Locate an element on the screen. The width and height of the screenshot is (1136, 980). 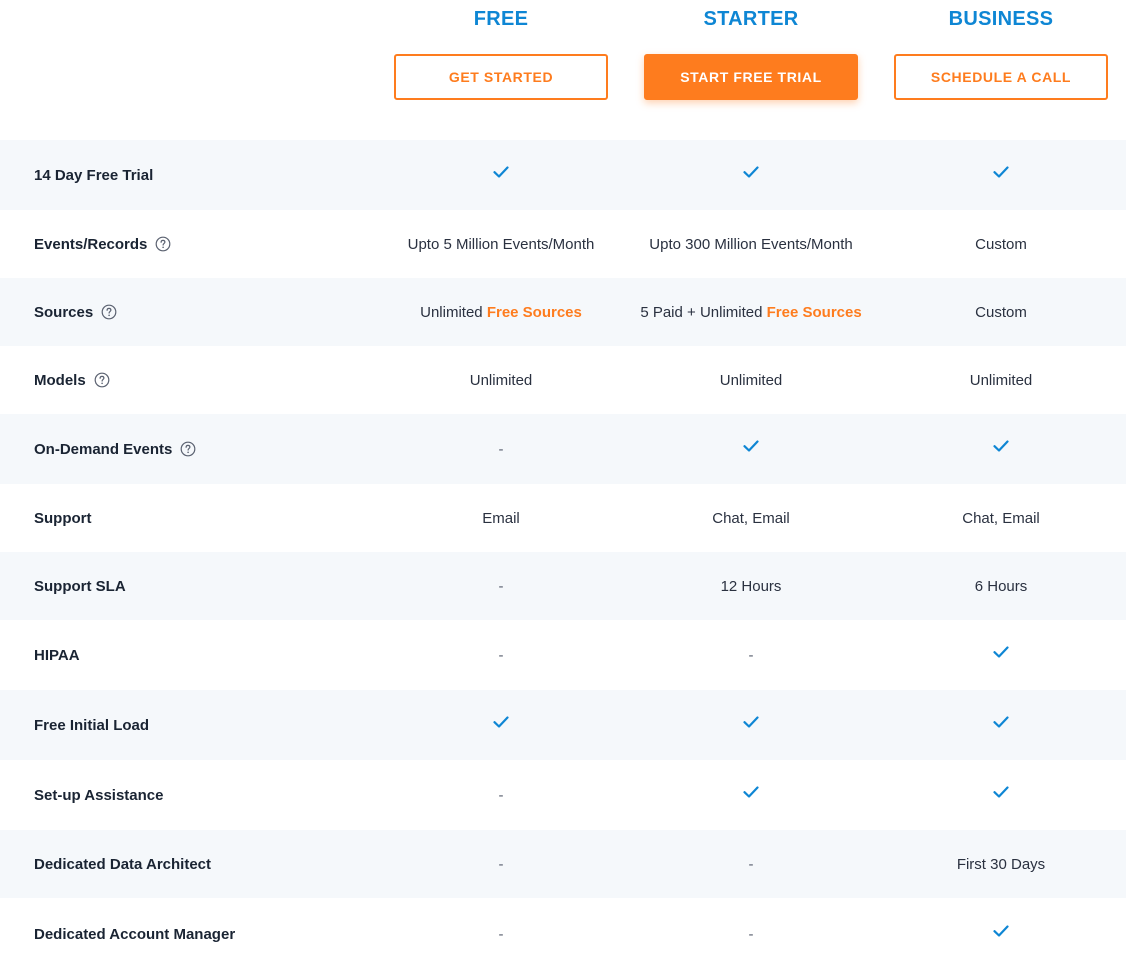
feature-name: Set-up Assistance is located at coordinates (99, 795).